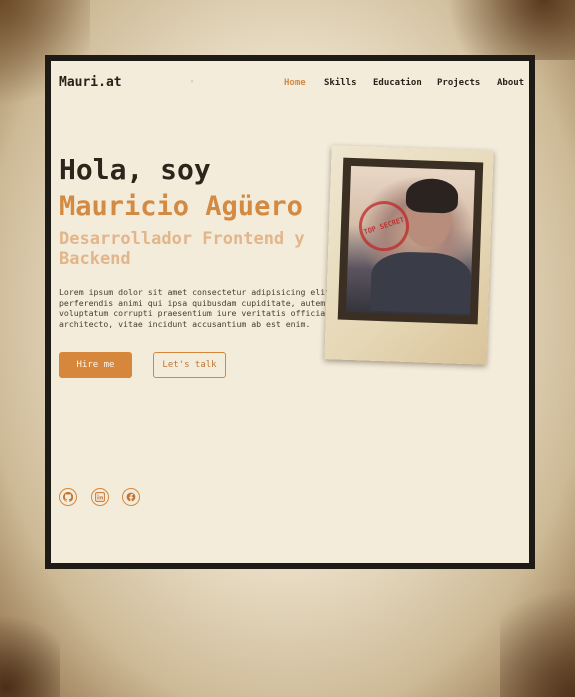 The width and height of the screenshot is (575, 697). I want to click on nav-link-about: About, so click(510, 83).